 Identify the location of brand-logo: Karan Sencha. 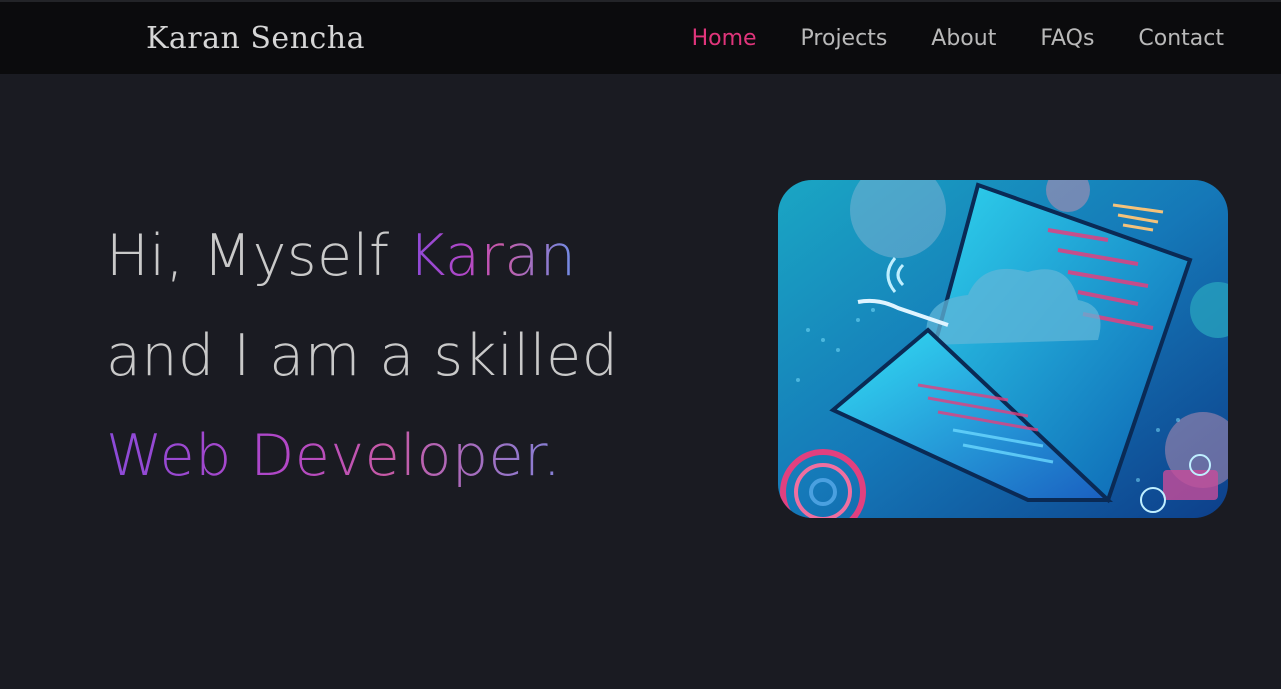
(255, 39).